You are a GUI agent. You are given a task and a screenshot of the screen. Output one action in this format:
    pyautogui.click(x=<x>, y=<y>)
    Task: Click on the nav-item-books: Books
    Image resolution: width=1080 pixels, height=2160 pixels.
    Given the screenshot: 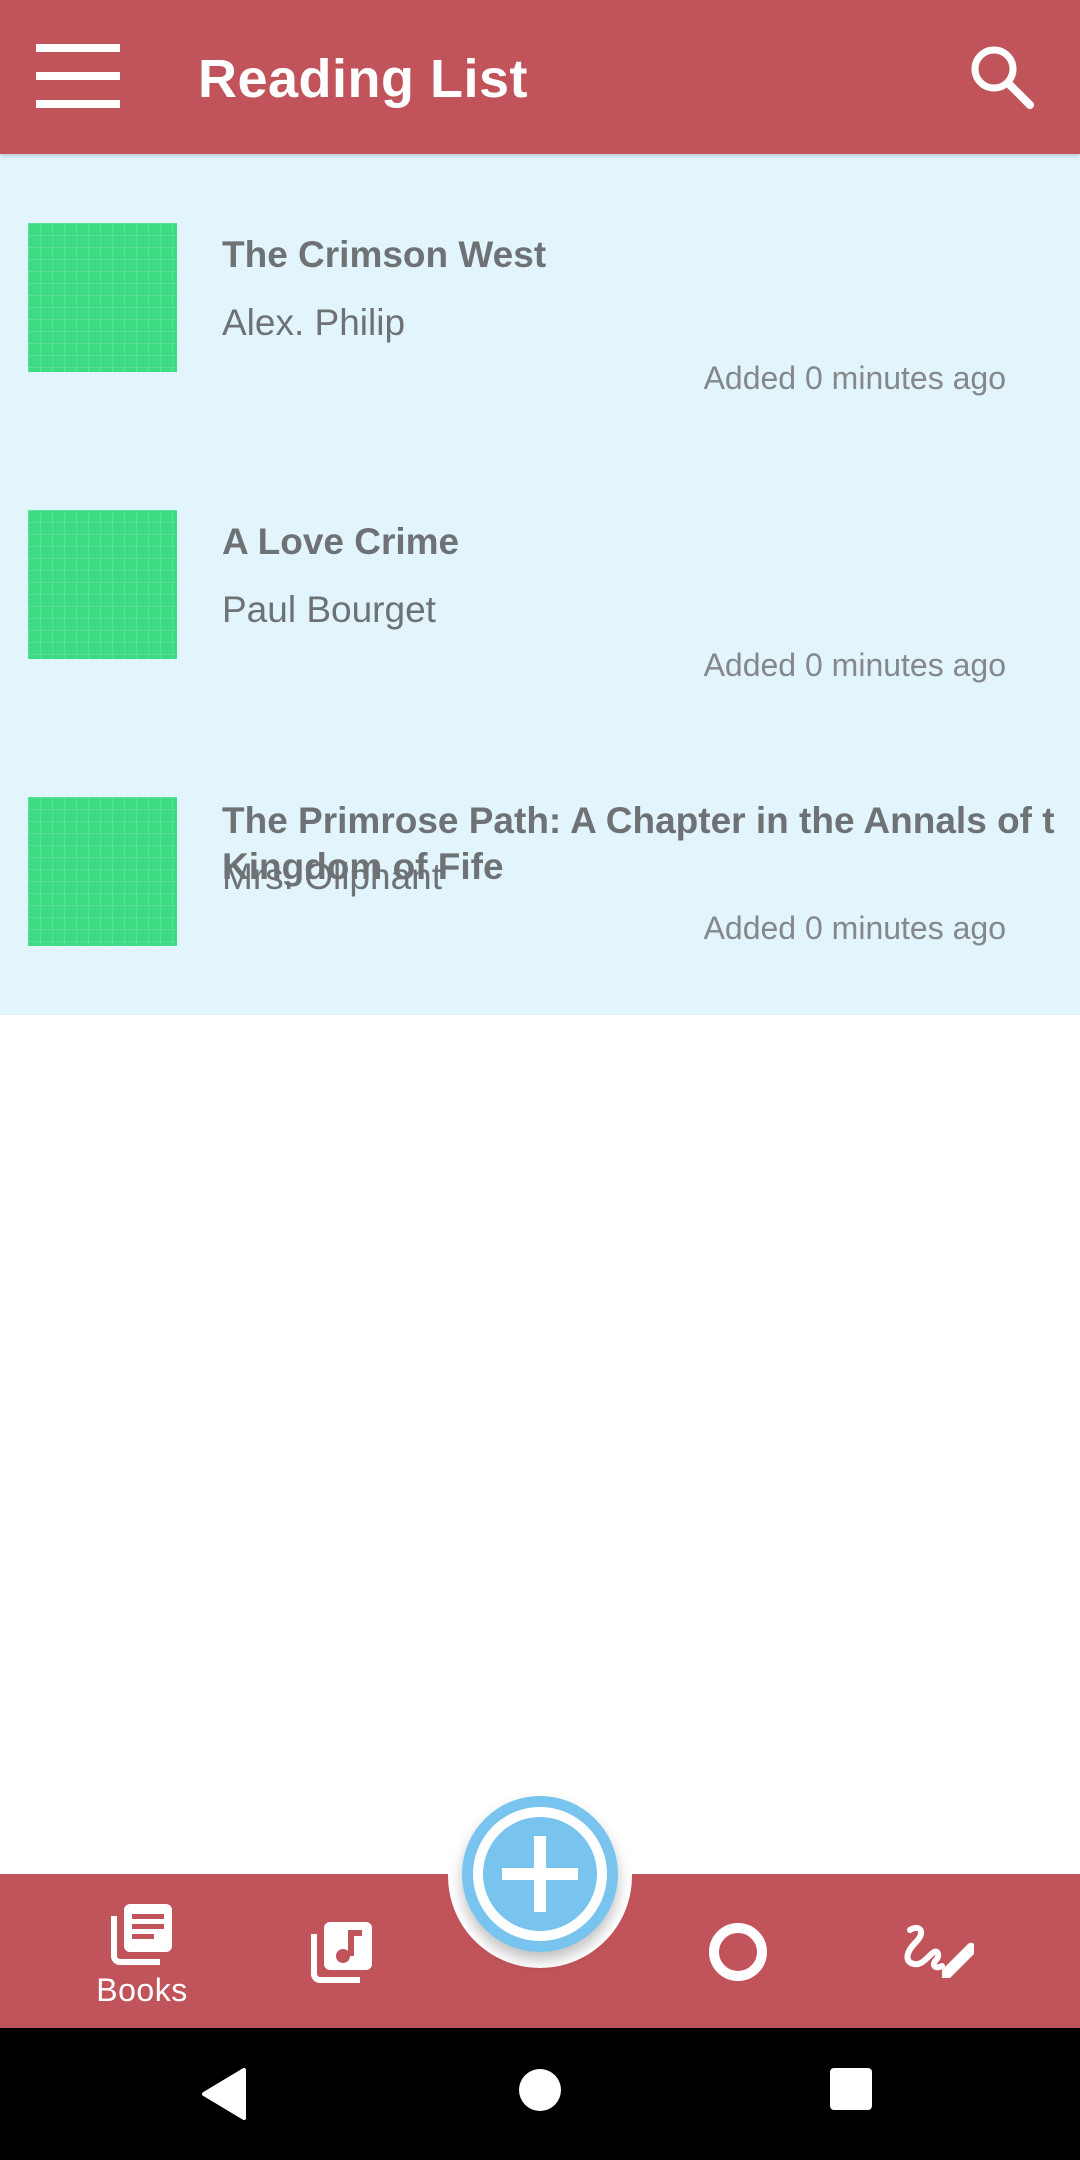 What is the action you would take?
    pyautogui.click(x=142, y=1951)
    